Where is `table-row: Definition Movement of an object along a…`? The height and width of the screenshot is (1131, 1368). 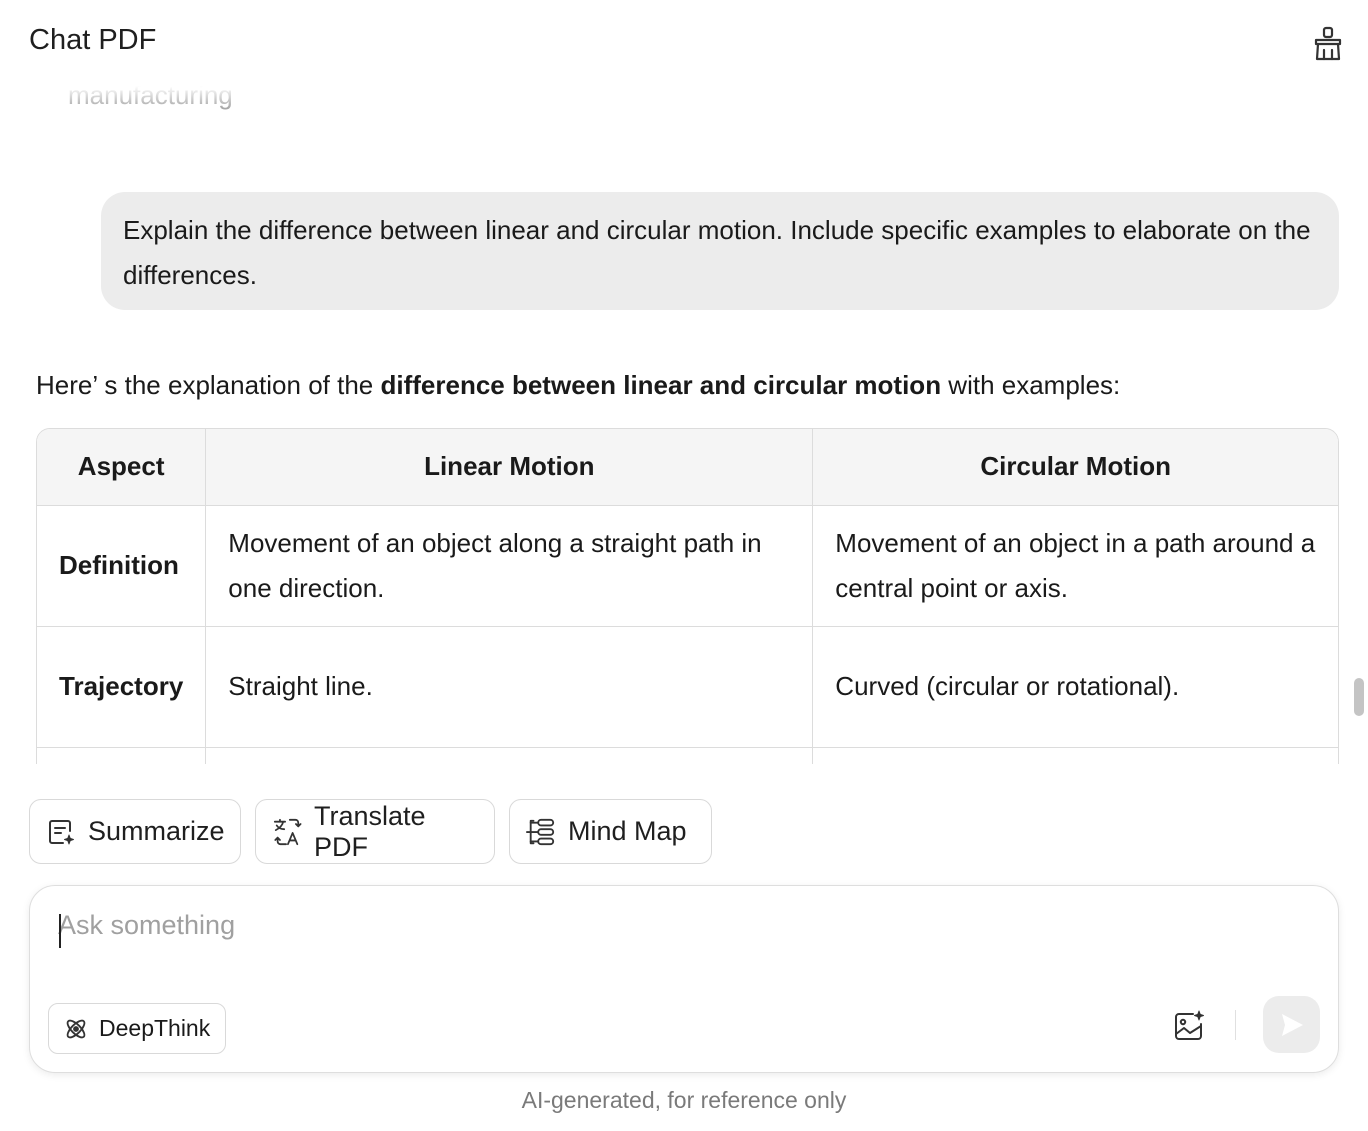 table-row: Definition Movement of an object along a… is located at coordinates (687, 566).